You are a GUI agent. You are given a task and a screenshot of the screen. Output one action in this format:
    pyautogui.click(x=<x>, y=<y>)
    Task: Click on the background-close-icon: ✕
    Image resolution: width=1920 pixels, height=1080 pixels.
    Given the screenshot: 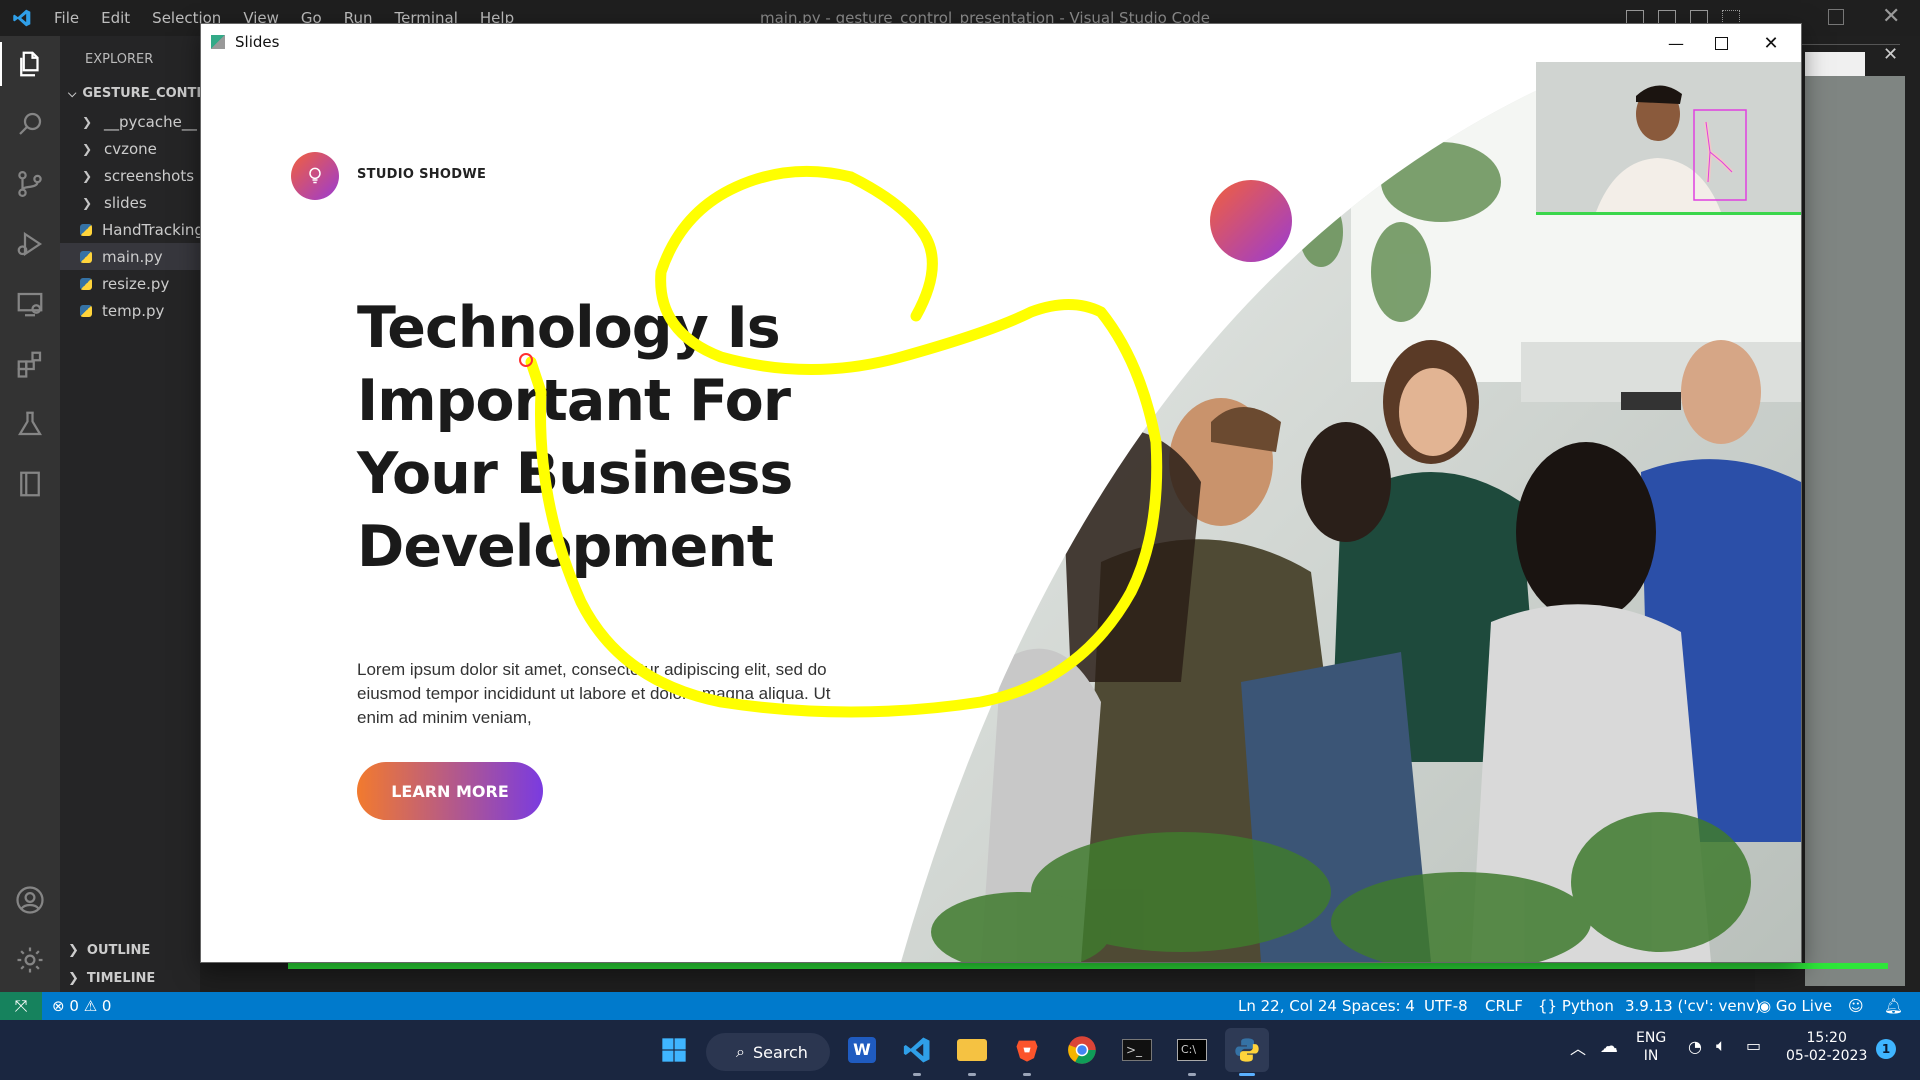 What is the action you would take?
    pyautogui.click(x=1890, y=54)
    